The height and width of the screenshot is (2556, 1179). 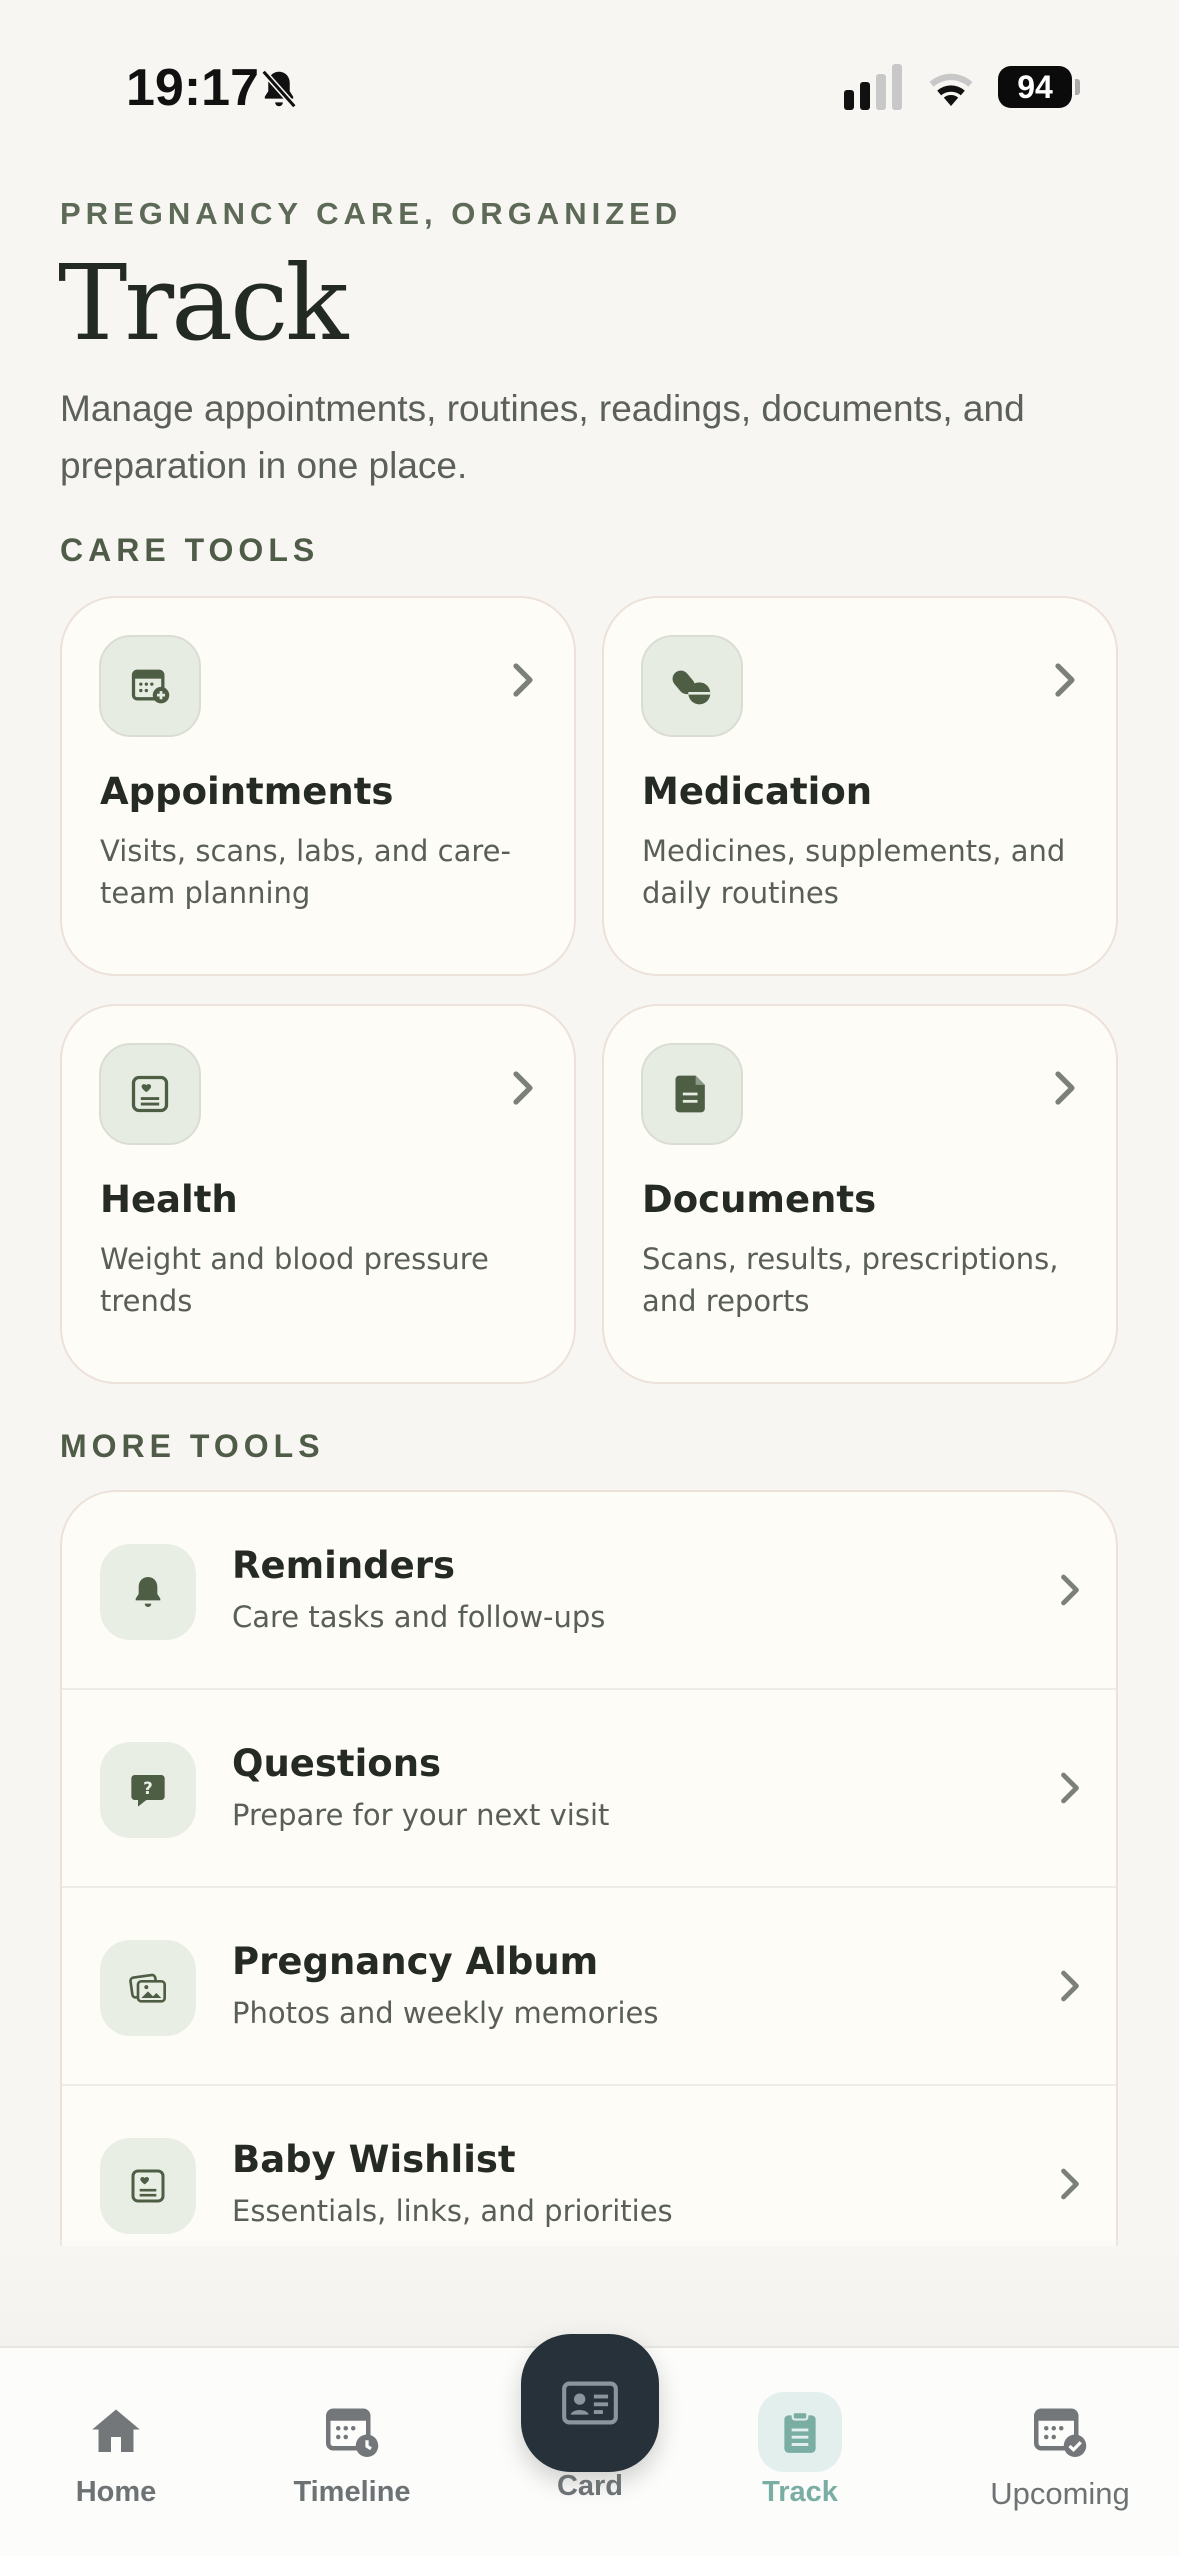 I want to click on tab-track: Track, so click(x=800, y=2457).